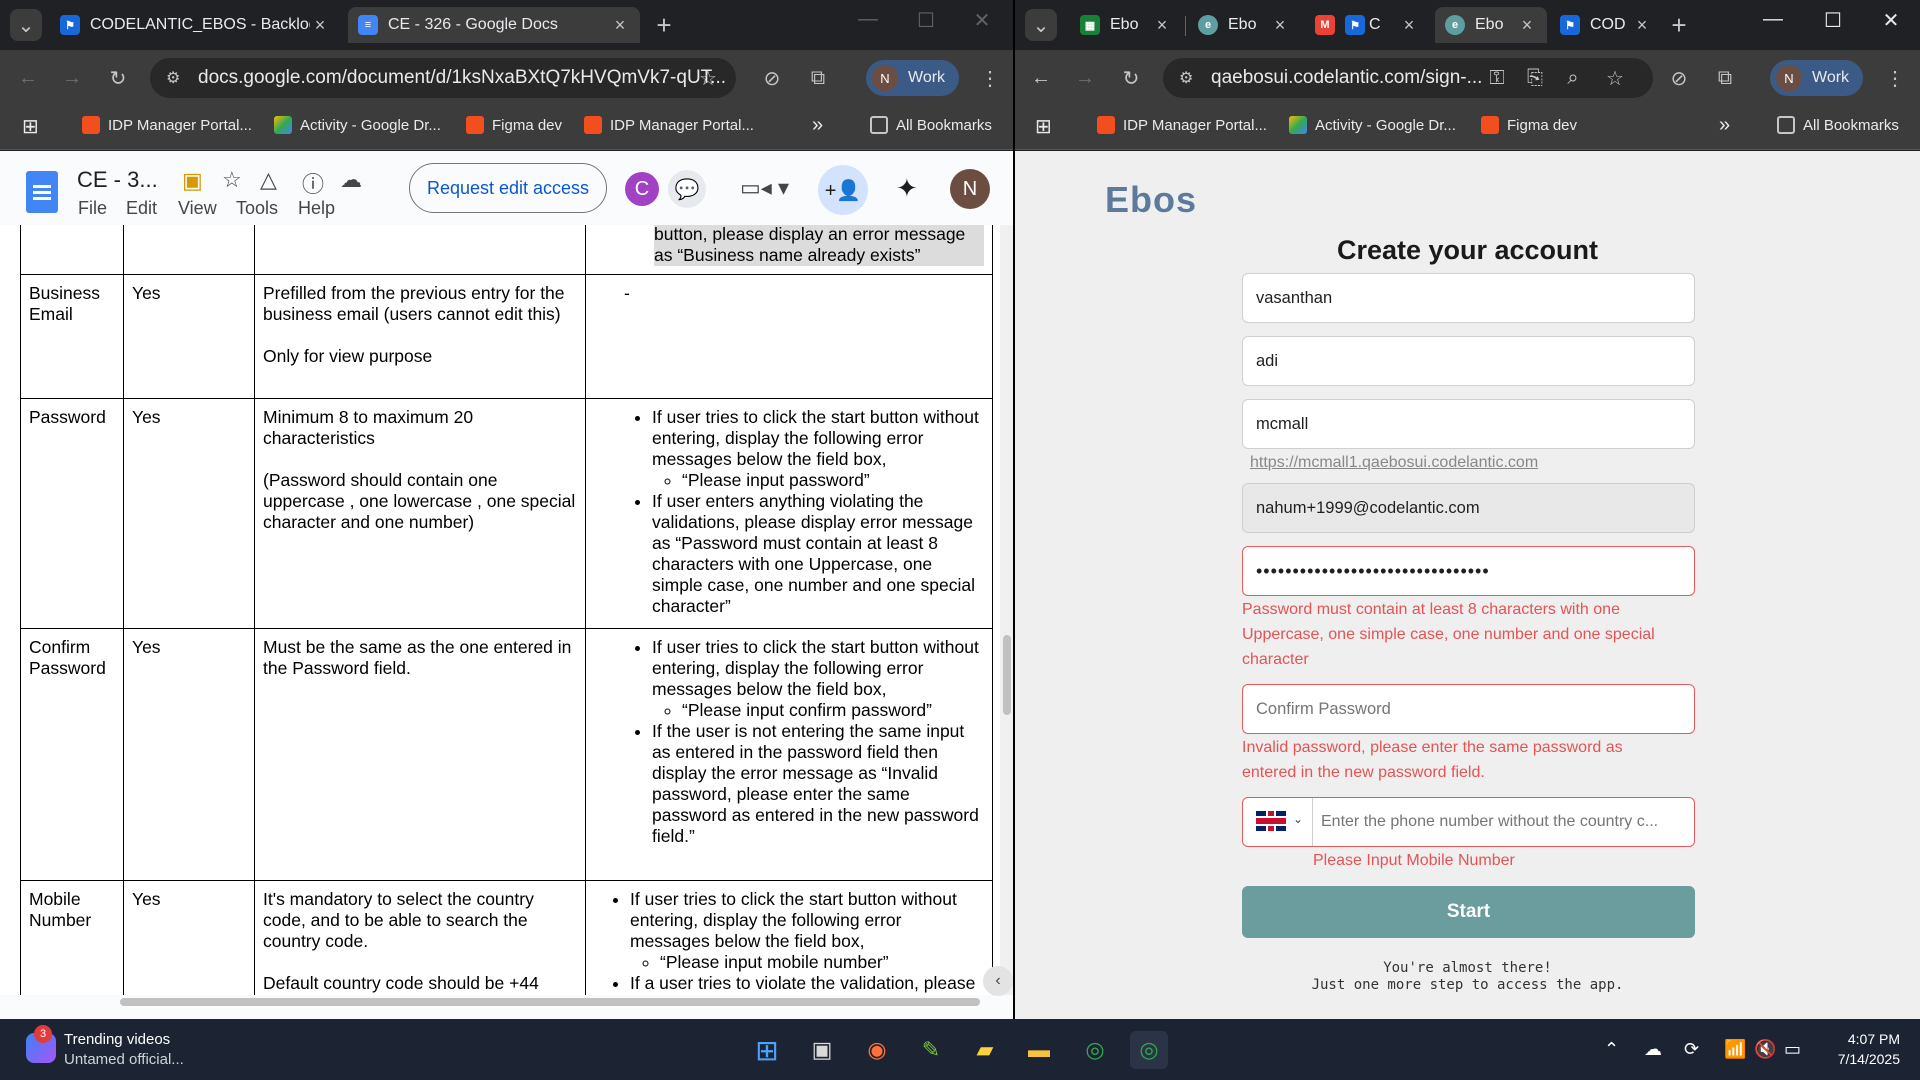 This screenshot has width=1920, height=1080. What do you see at coordinates (764, 188) in the screenshot?
I see `meet-camera-icon: ▭◂ ▾` at bounding box center [764, 188].